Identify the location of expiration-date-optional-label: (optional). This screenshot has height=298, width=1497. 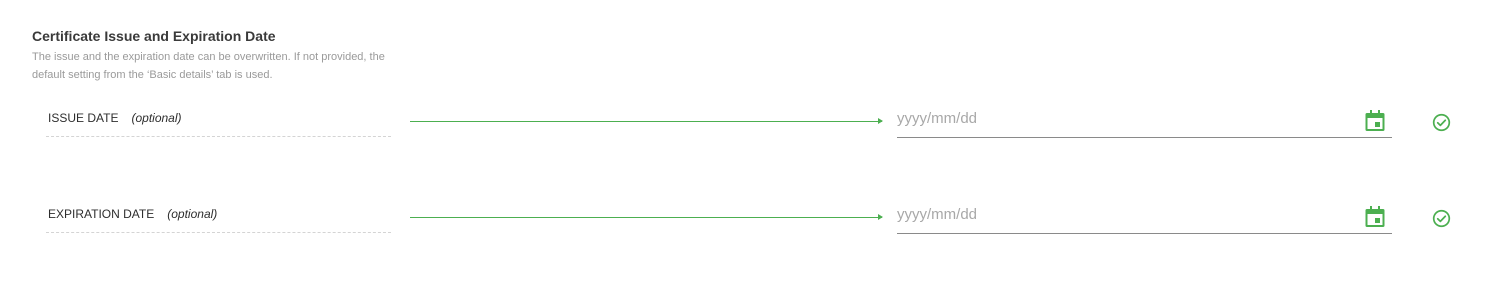
(192, 214).